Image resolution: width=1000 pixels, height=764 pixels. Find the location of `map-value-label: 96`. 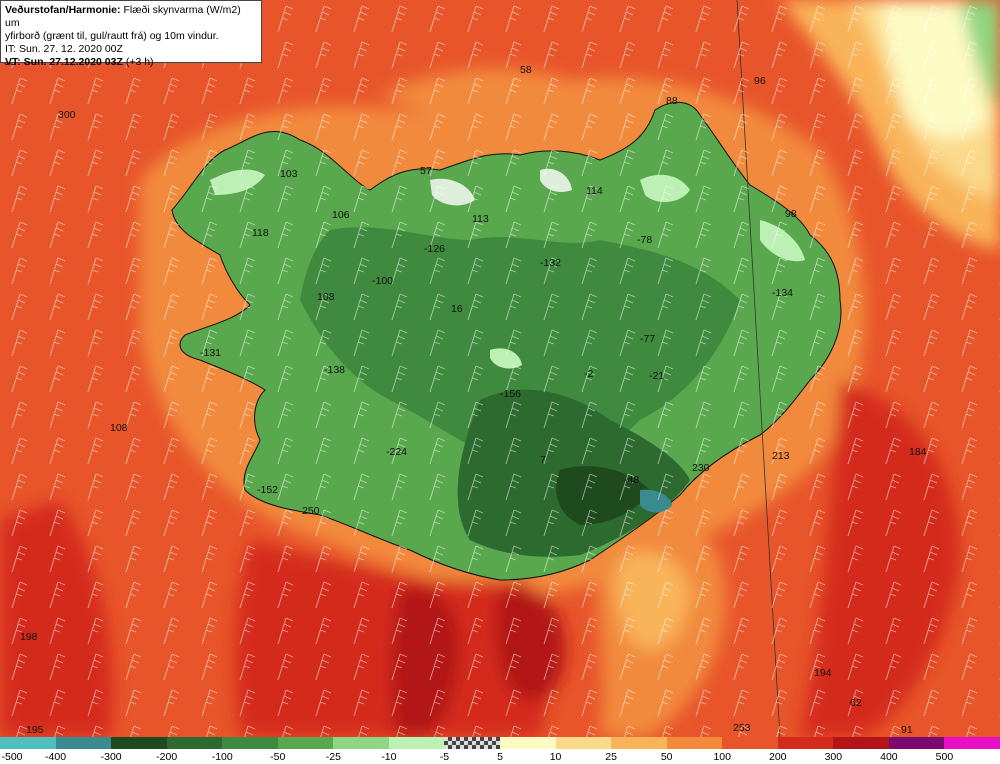

map-value-label: 96 is located at coordinates (760, 81).